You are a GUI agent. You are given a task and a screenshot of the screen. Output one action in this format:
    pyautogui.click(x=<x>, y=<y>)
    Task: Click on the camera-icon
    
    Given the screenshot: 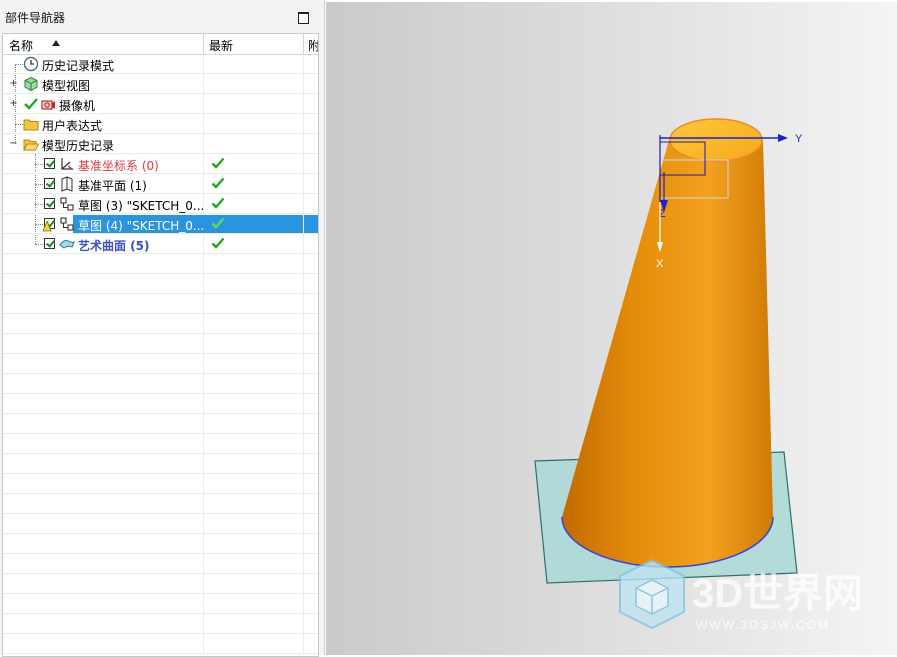 What is the action you would take?
    pyautogui.click(x=48, y=105)
    